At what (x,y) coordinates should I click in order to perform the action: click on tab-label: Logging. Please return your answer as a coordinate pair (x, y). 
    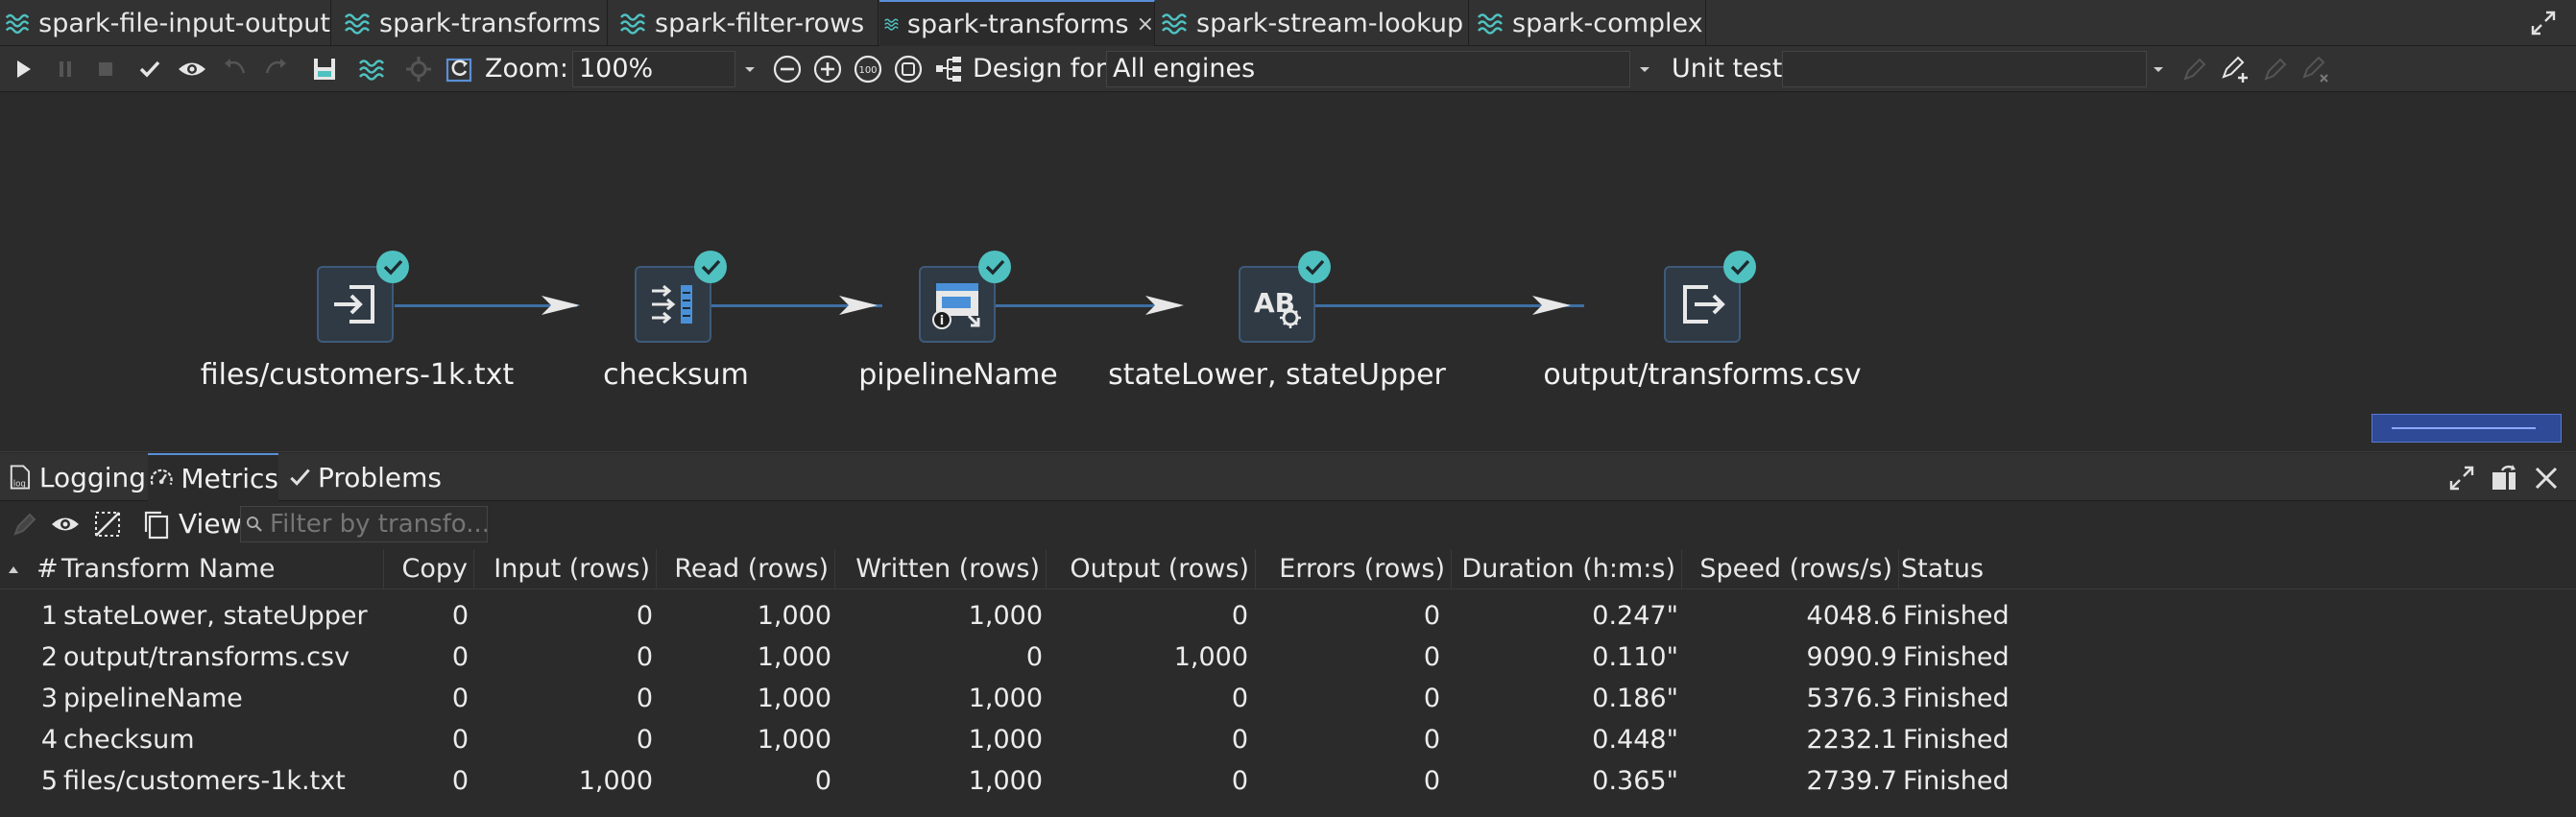
    Looking at the image, I should click on (92, 477).